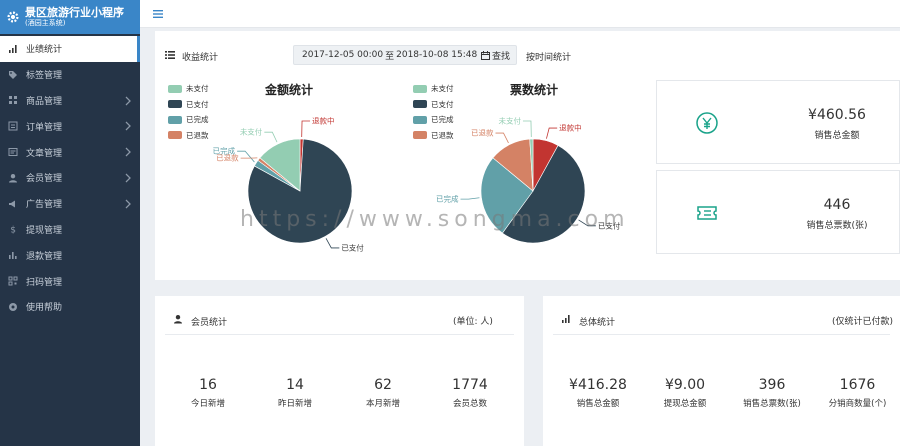  What do you see at coordinates (13, 256) in the screenshot?
I see `refund-icon` at bounding box center [13, 256].